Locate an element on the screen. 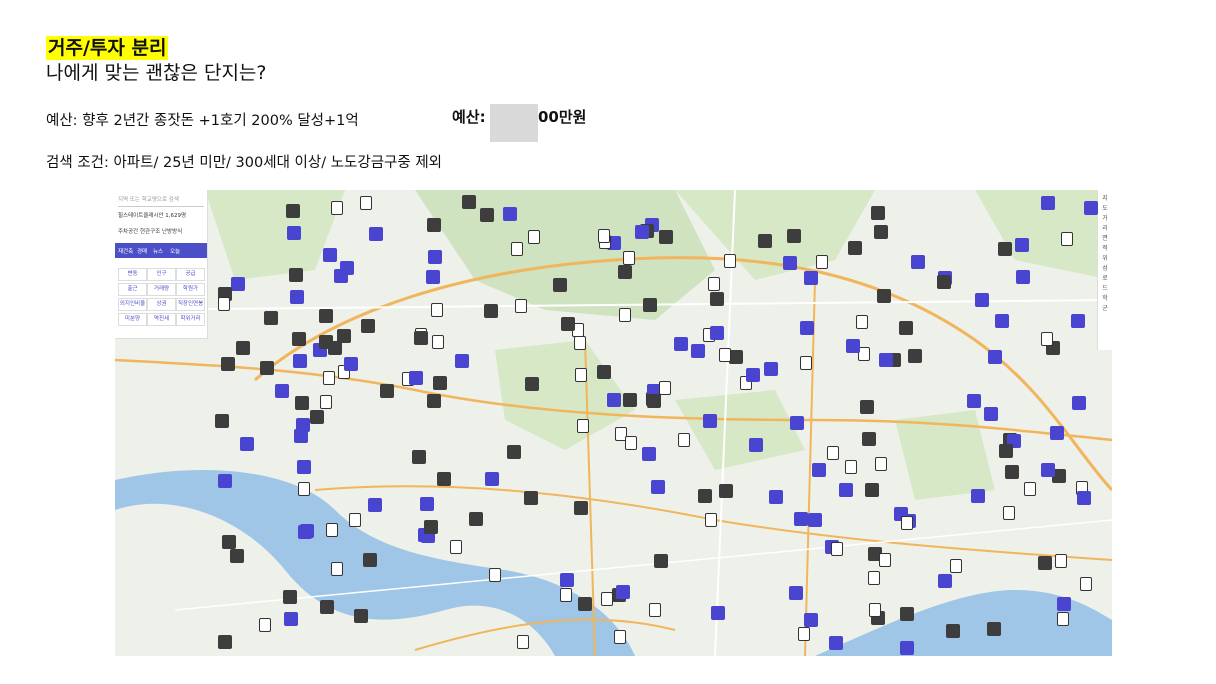  layer-salary: 직장인연봉 is located at coordinates (190, 304).